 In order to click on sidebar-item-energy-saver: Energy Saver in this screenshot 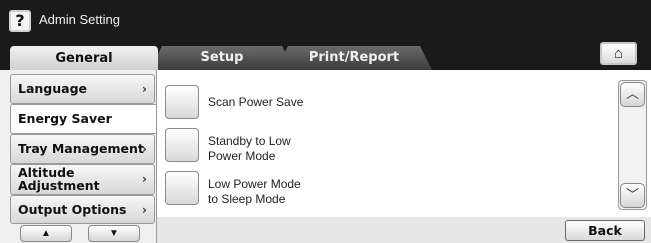, I will do `click(83, 119)`.